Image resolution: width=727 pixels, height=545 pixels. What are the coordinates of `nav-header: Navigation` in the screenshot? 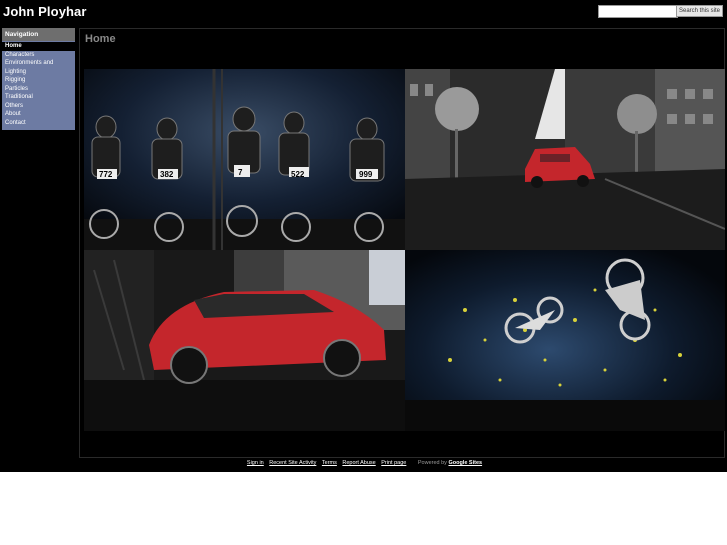 It's located at (38, 34).